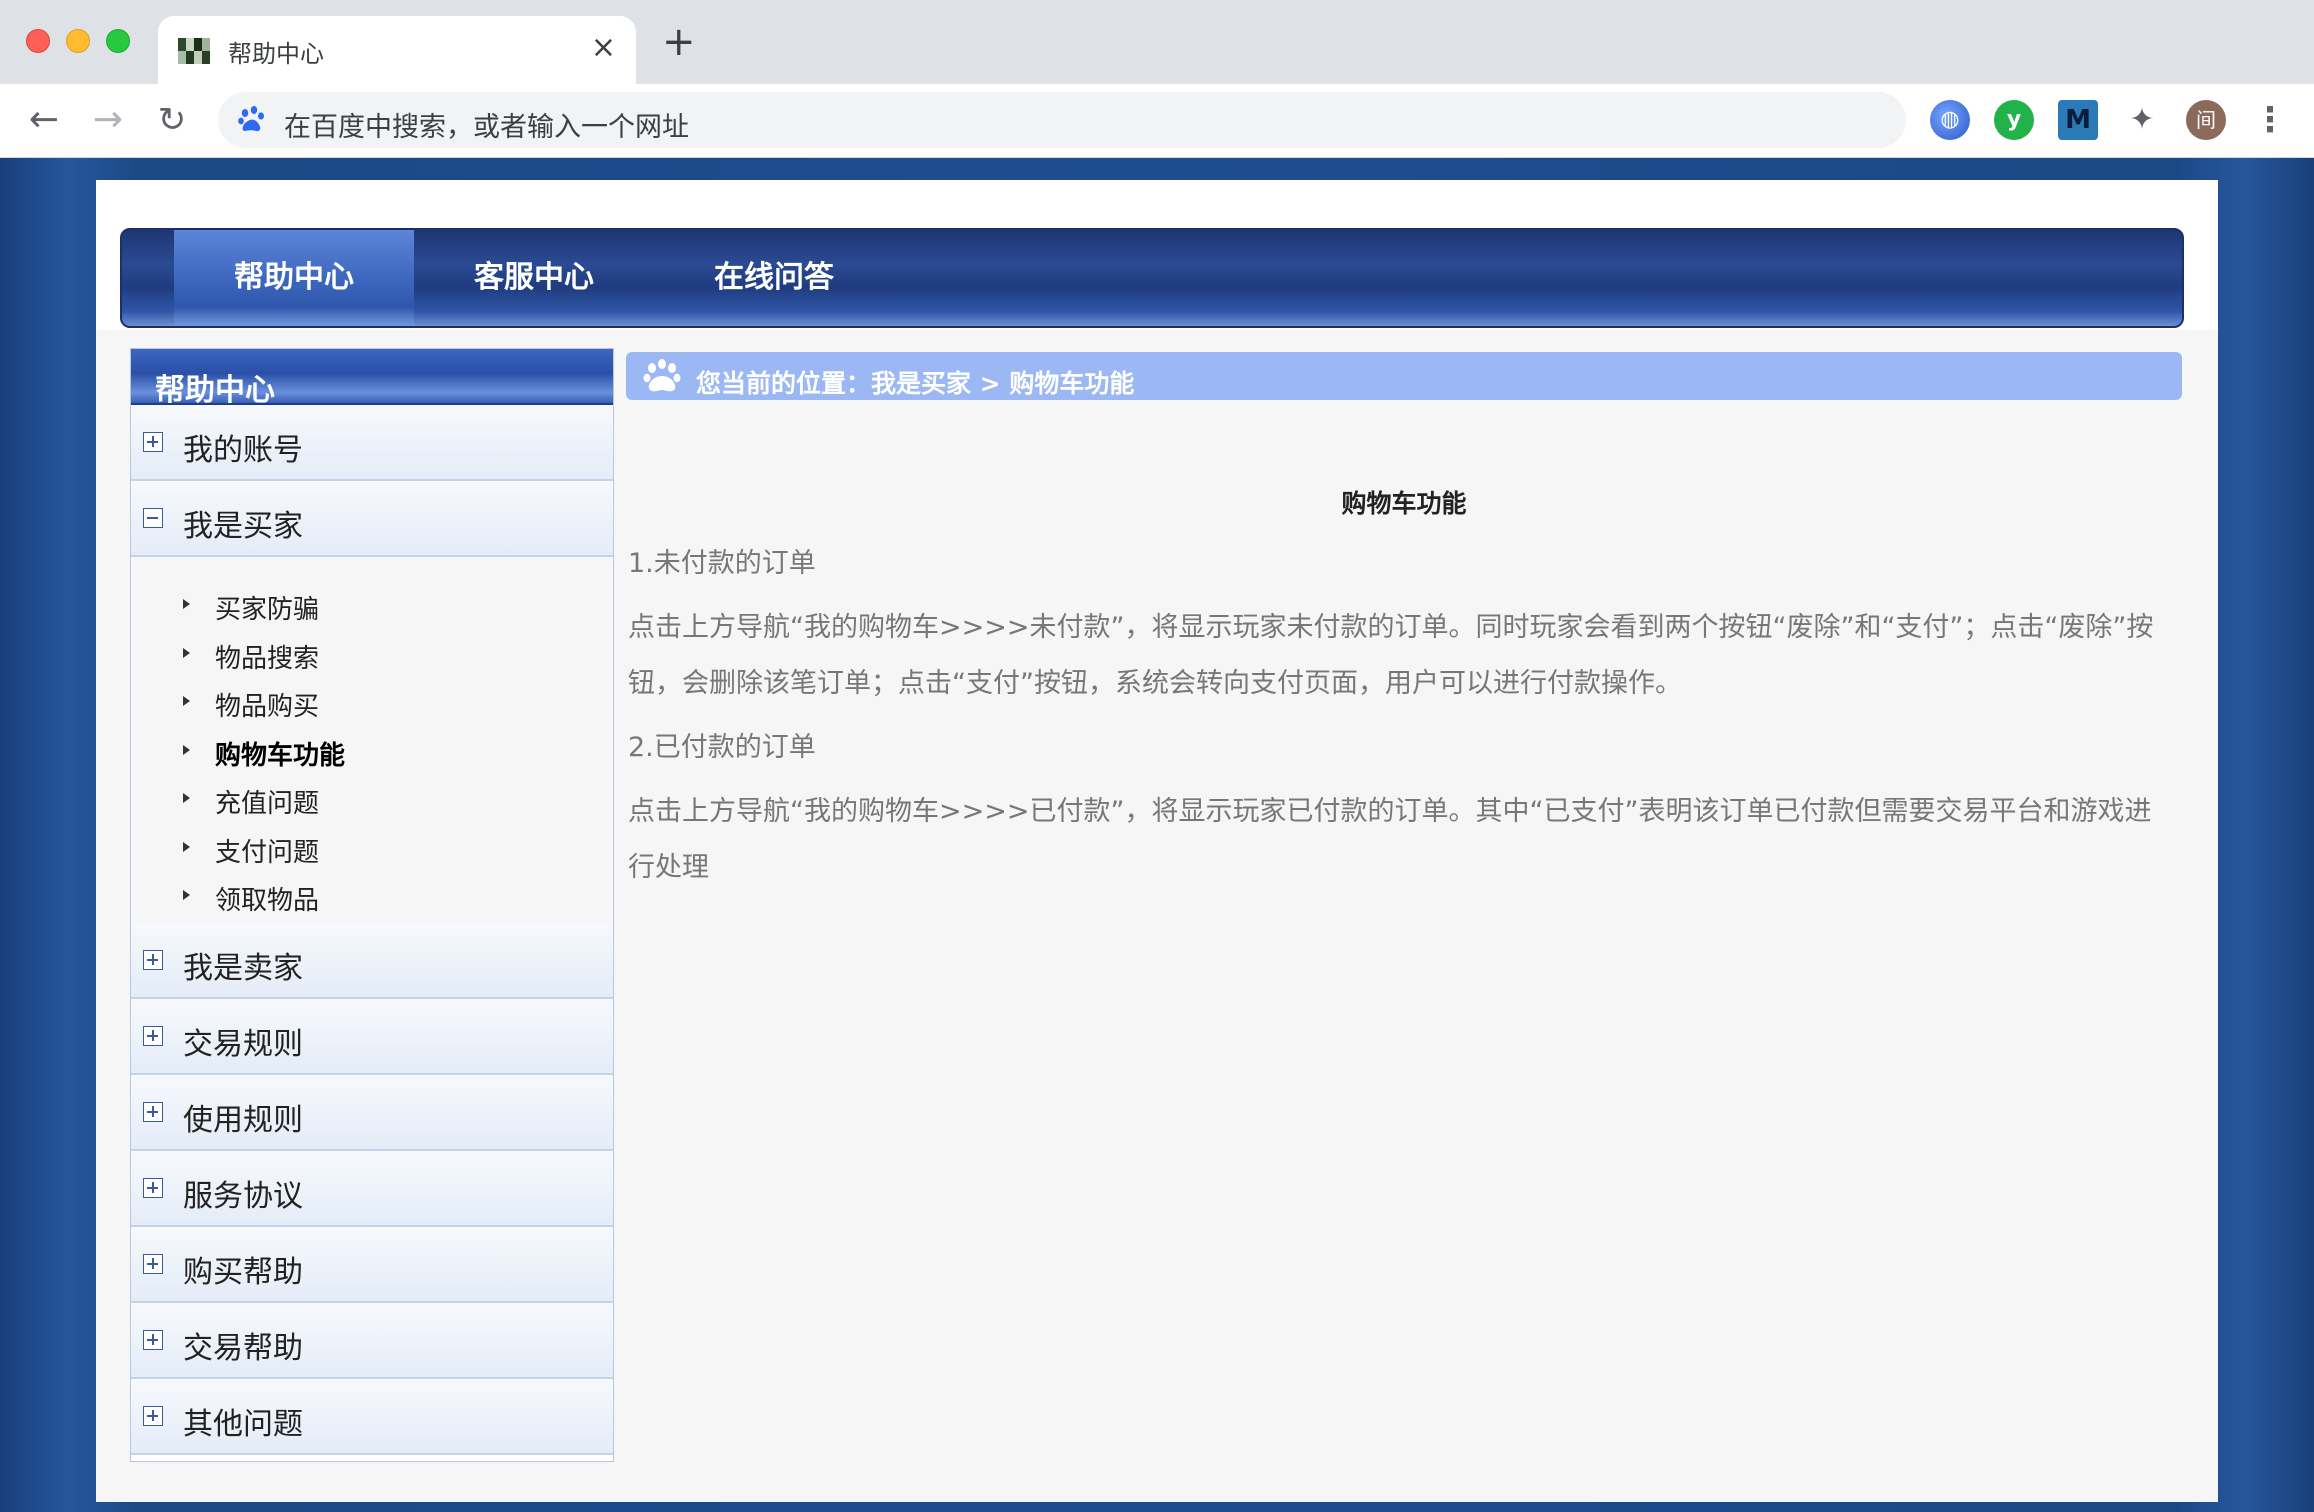  What do you see at coordinates (722, 747) in the screenshot?
I see `article-heading-paid: 2.已付款的订单` at bounding box center [722, 747].